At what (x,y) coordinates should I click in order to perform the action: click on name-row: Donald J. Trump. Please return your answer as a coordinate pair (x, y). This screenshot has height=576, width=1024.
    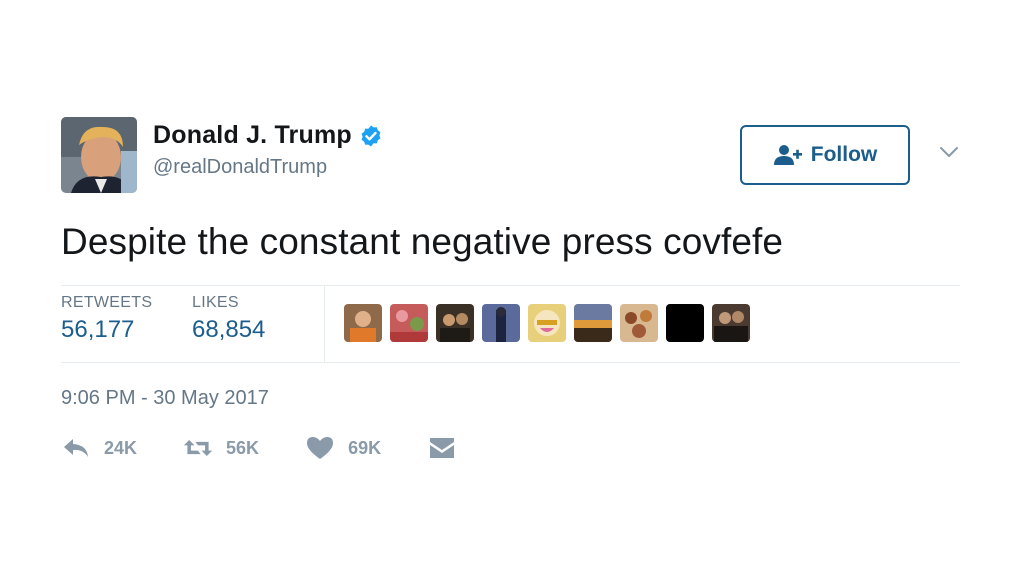
    Looking at the image, I should click on (268, 135).